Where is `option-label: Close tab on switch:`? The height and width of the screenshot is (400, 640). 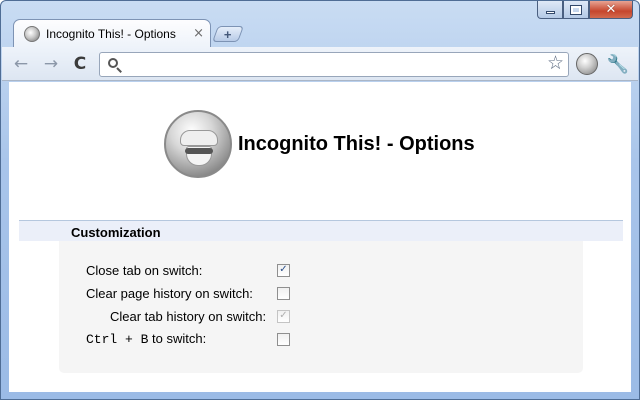 option-label: Close tab on switch: is located at coordinates (144, 270).